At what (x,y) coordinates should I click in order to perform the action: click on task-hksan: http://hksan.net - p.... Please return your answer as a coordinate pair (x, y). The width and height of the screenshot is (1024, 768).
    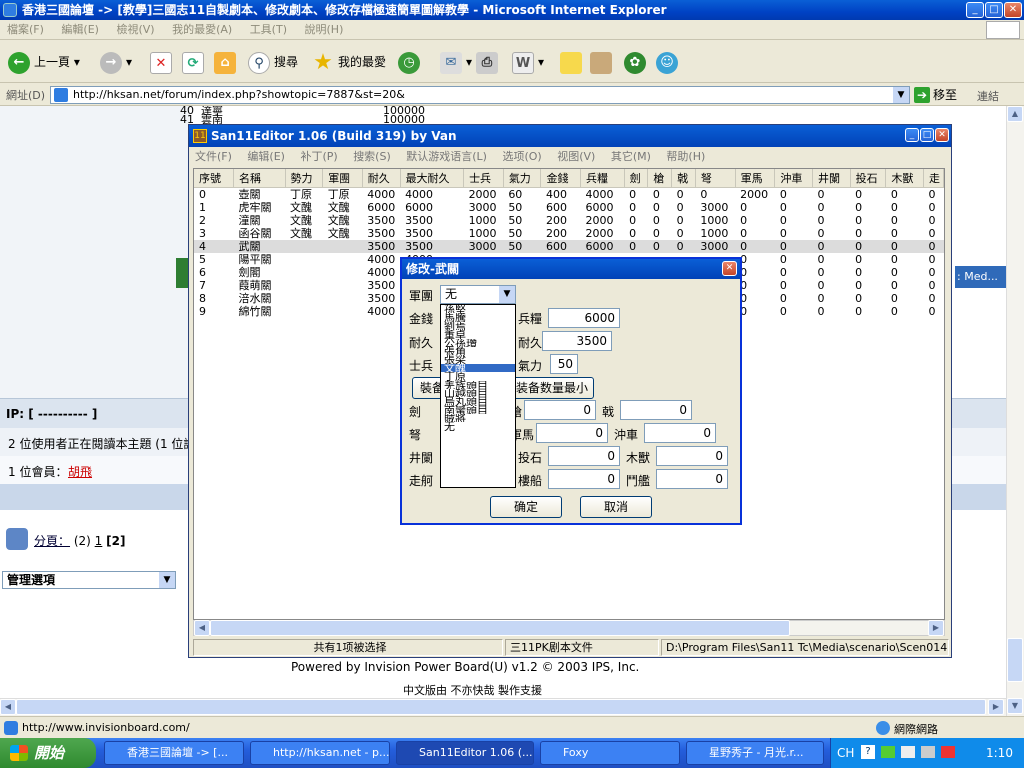
    Looking at the image, I should click on (320, 753).